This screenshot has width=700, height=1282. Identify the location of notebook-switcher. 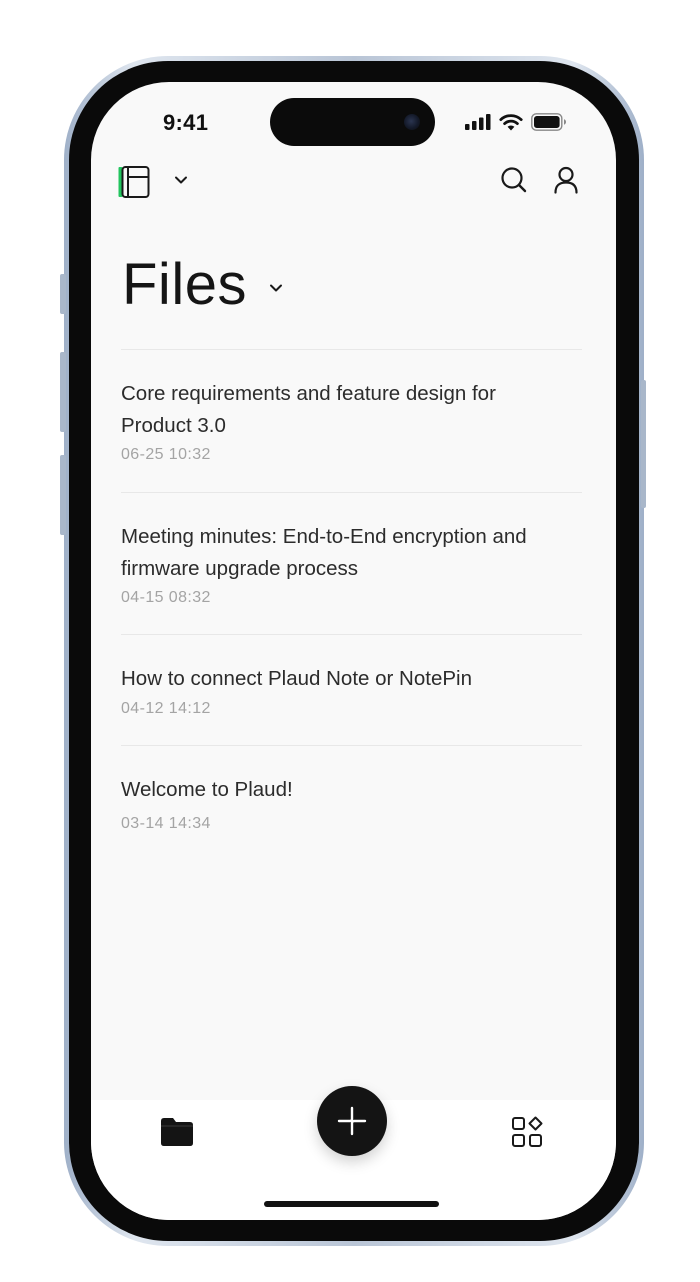
(135, 182).